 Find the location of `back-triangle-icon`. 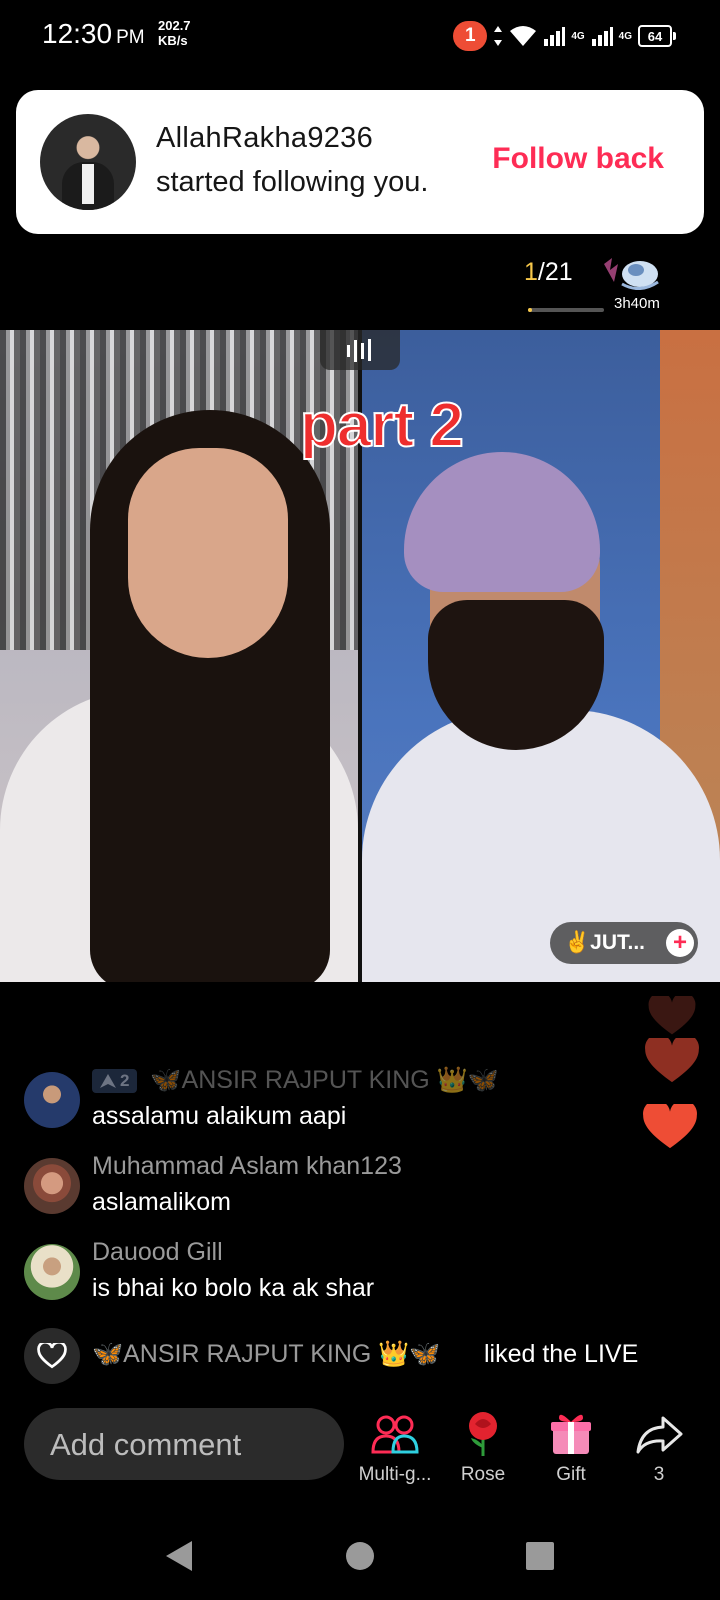

back-triangle-icon is located at coordinates (179, 1556).